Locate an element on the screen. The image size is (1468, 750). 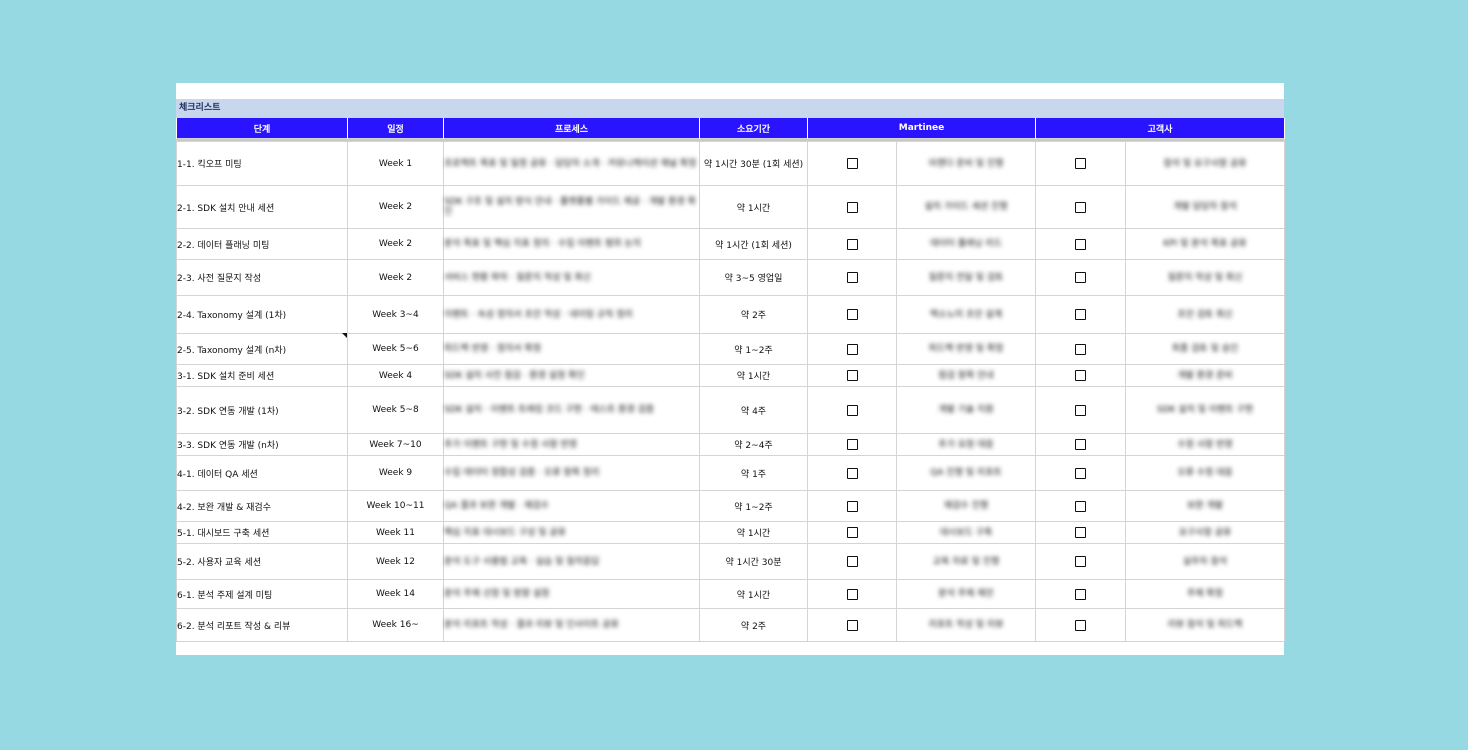
schedule-cell: Week 7~10 is located at coordinates (395, 444).